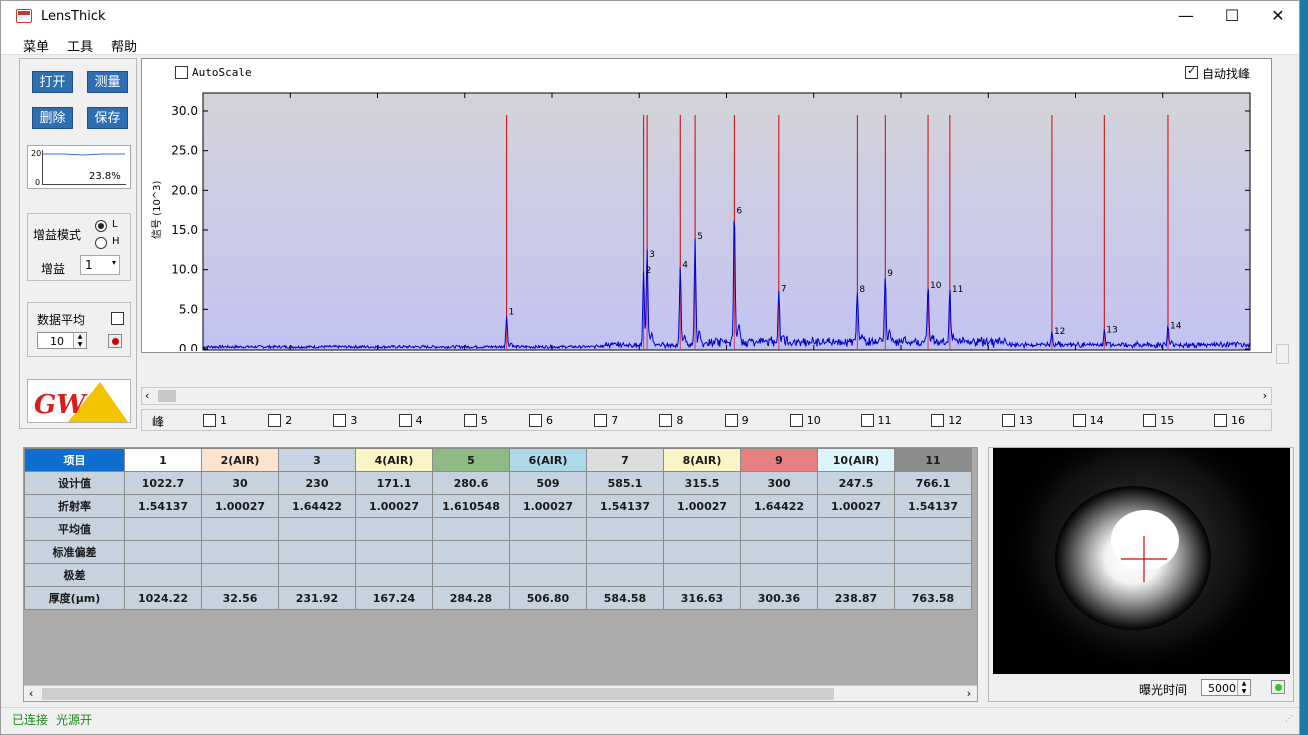  What do you see at coordinates (702, 483) in the screenshot?
I see `table-cell: 315.5` at bounding box center [702, 483].